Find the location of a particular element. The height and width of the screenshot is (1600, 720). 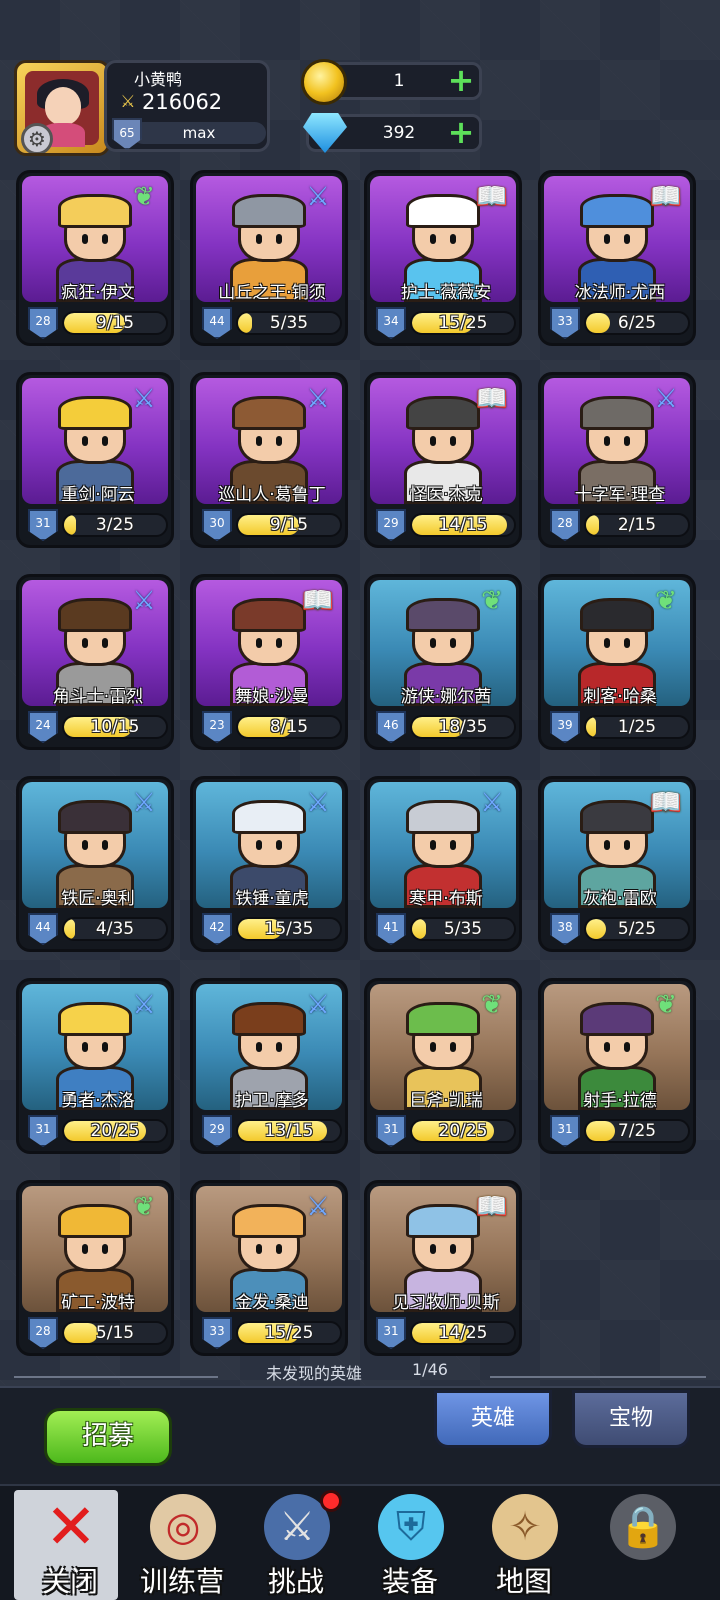

hero-level-shield-icon: 34 is located at coordinates (391, 323).